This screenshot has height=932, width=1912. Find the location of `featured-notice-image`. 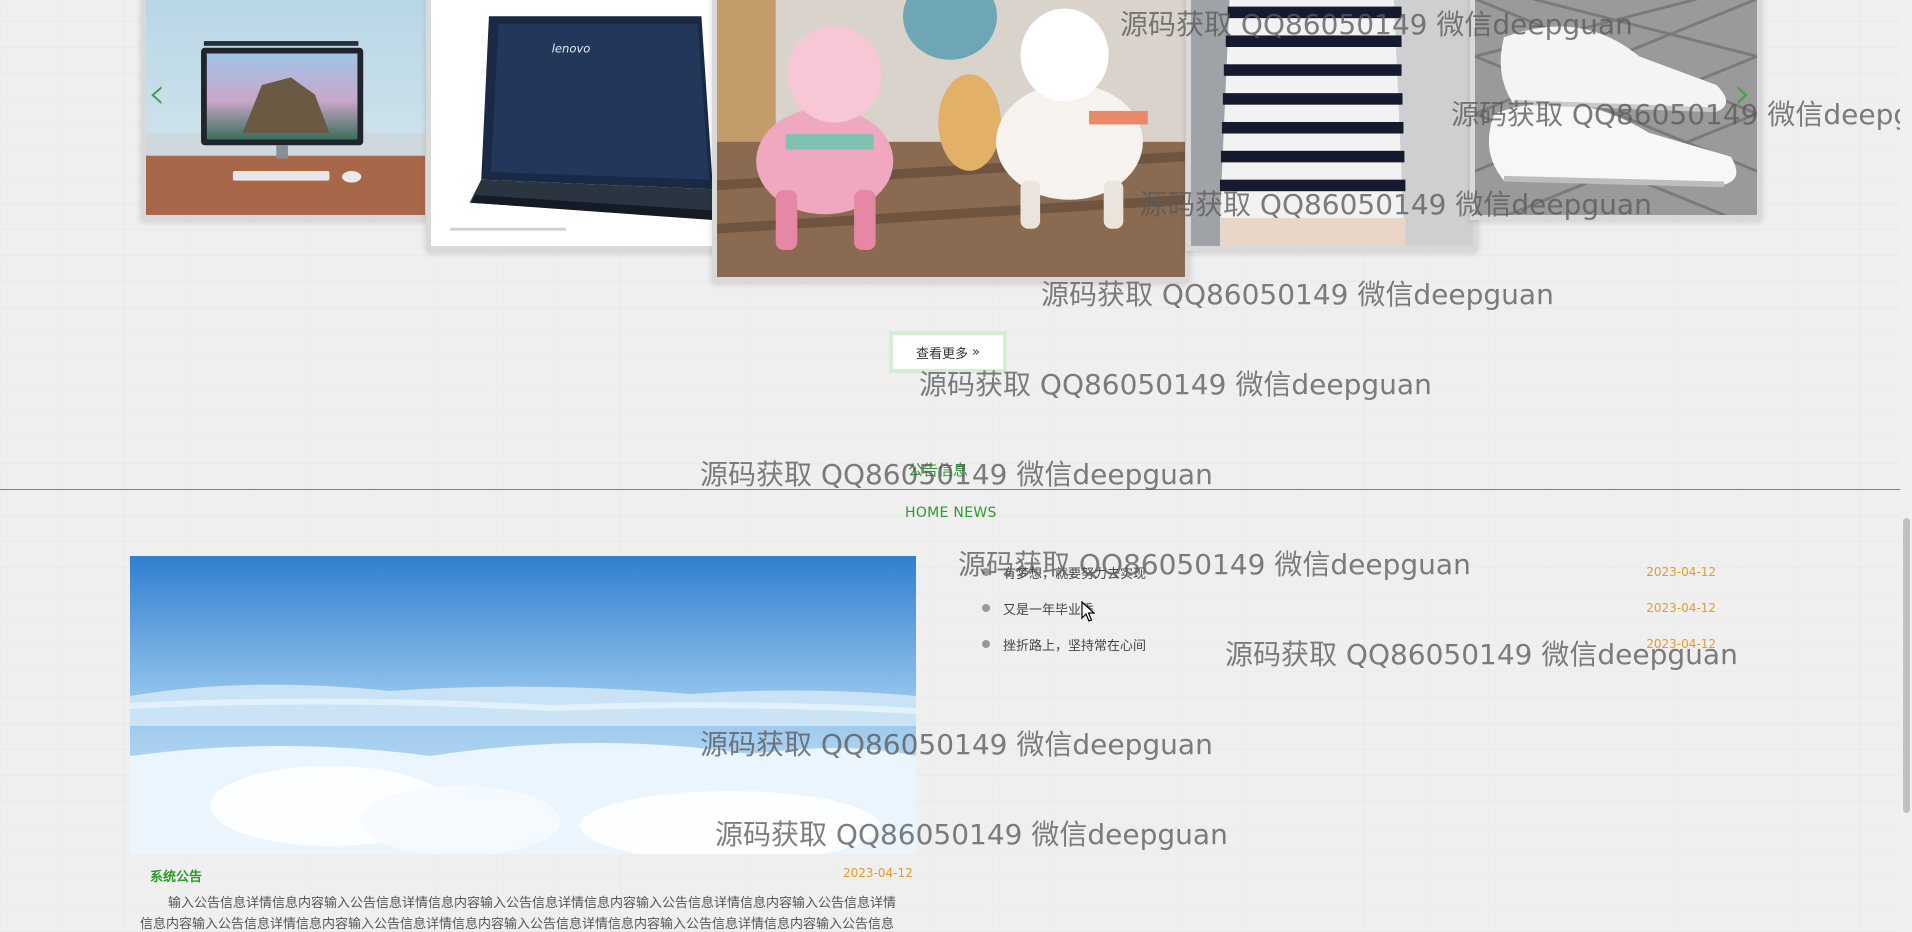

featured-notice-image is located at coordinates (523, 705).